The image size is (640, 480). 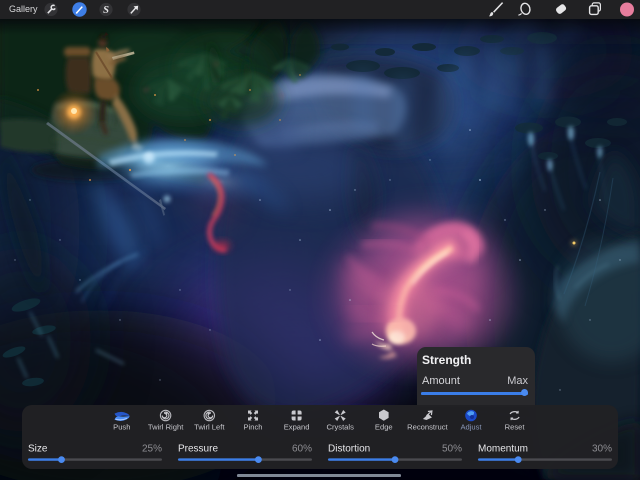 What do you see at coordinates (152, 449) in the screenshot?
I see `svg-text: 25%` at bounding box center [152, 449].